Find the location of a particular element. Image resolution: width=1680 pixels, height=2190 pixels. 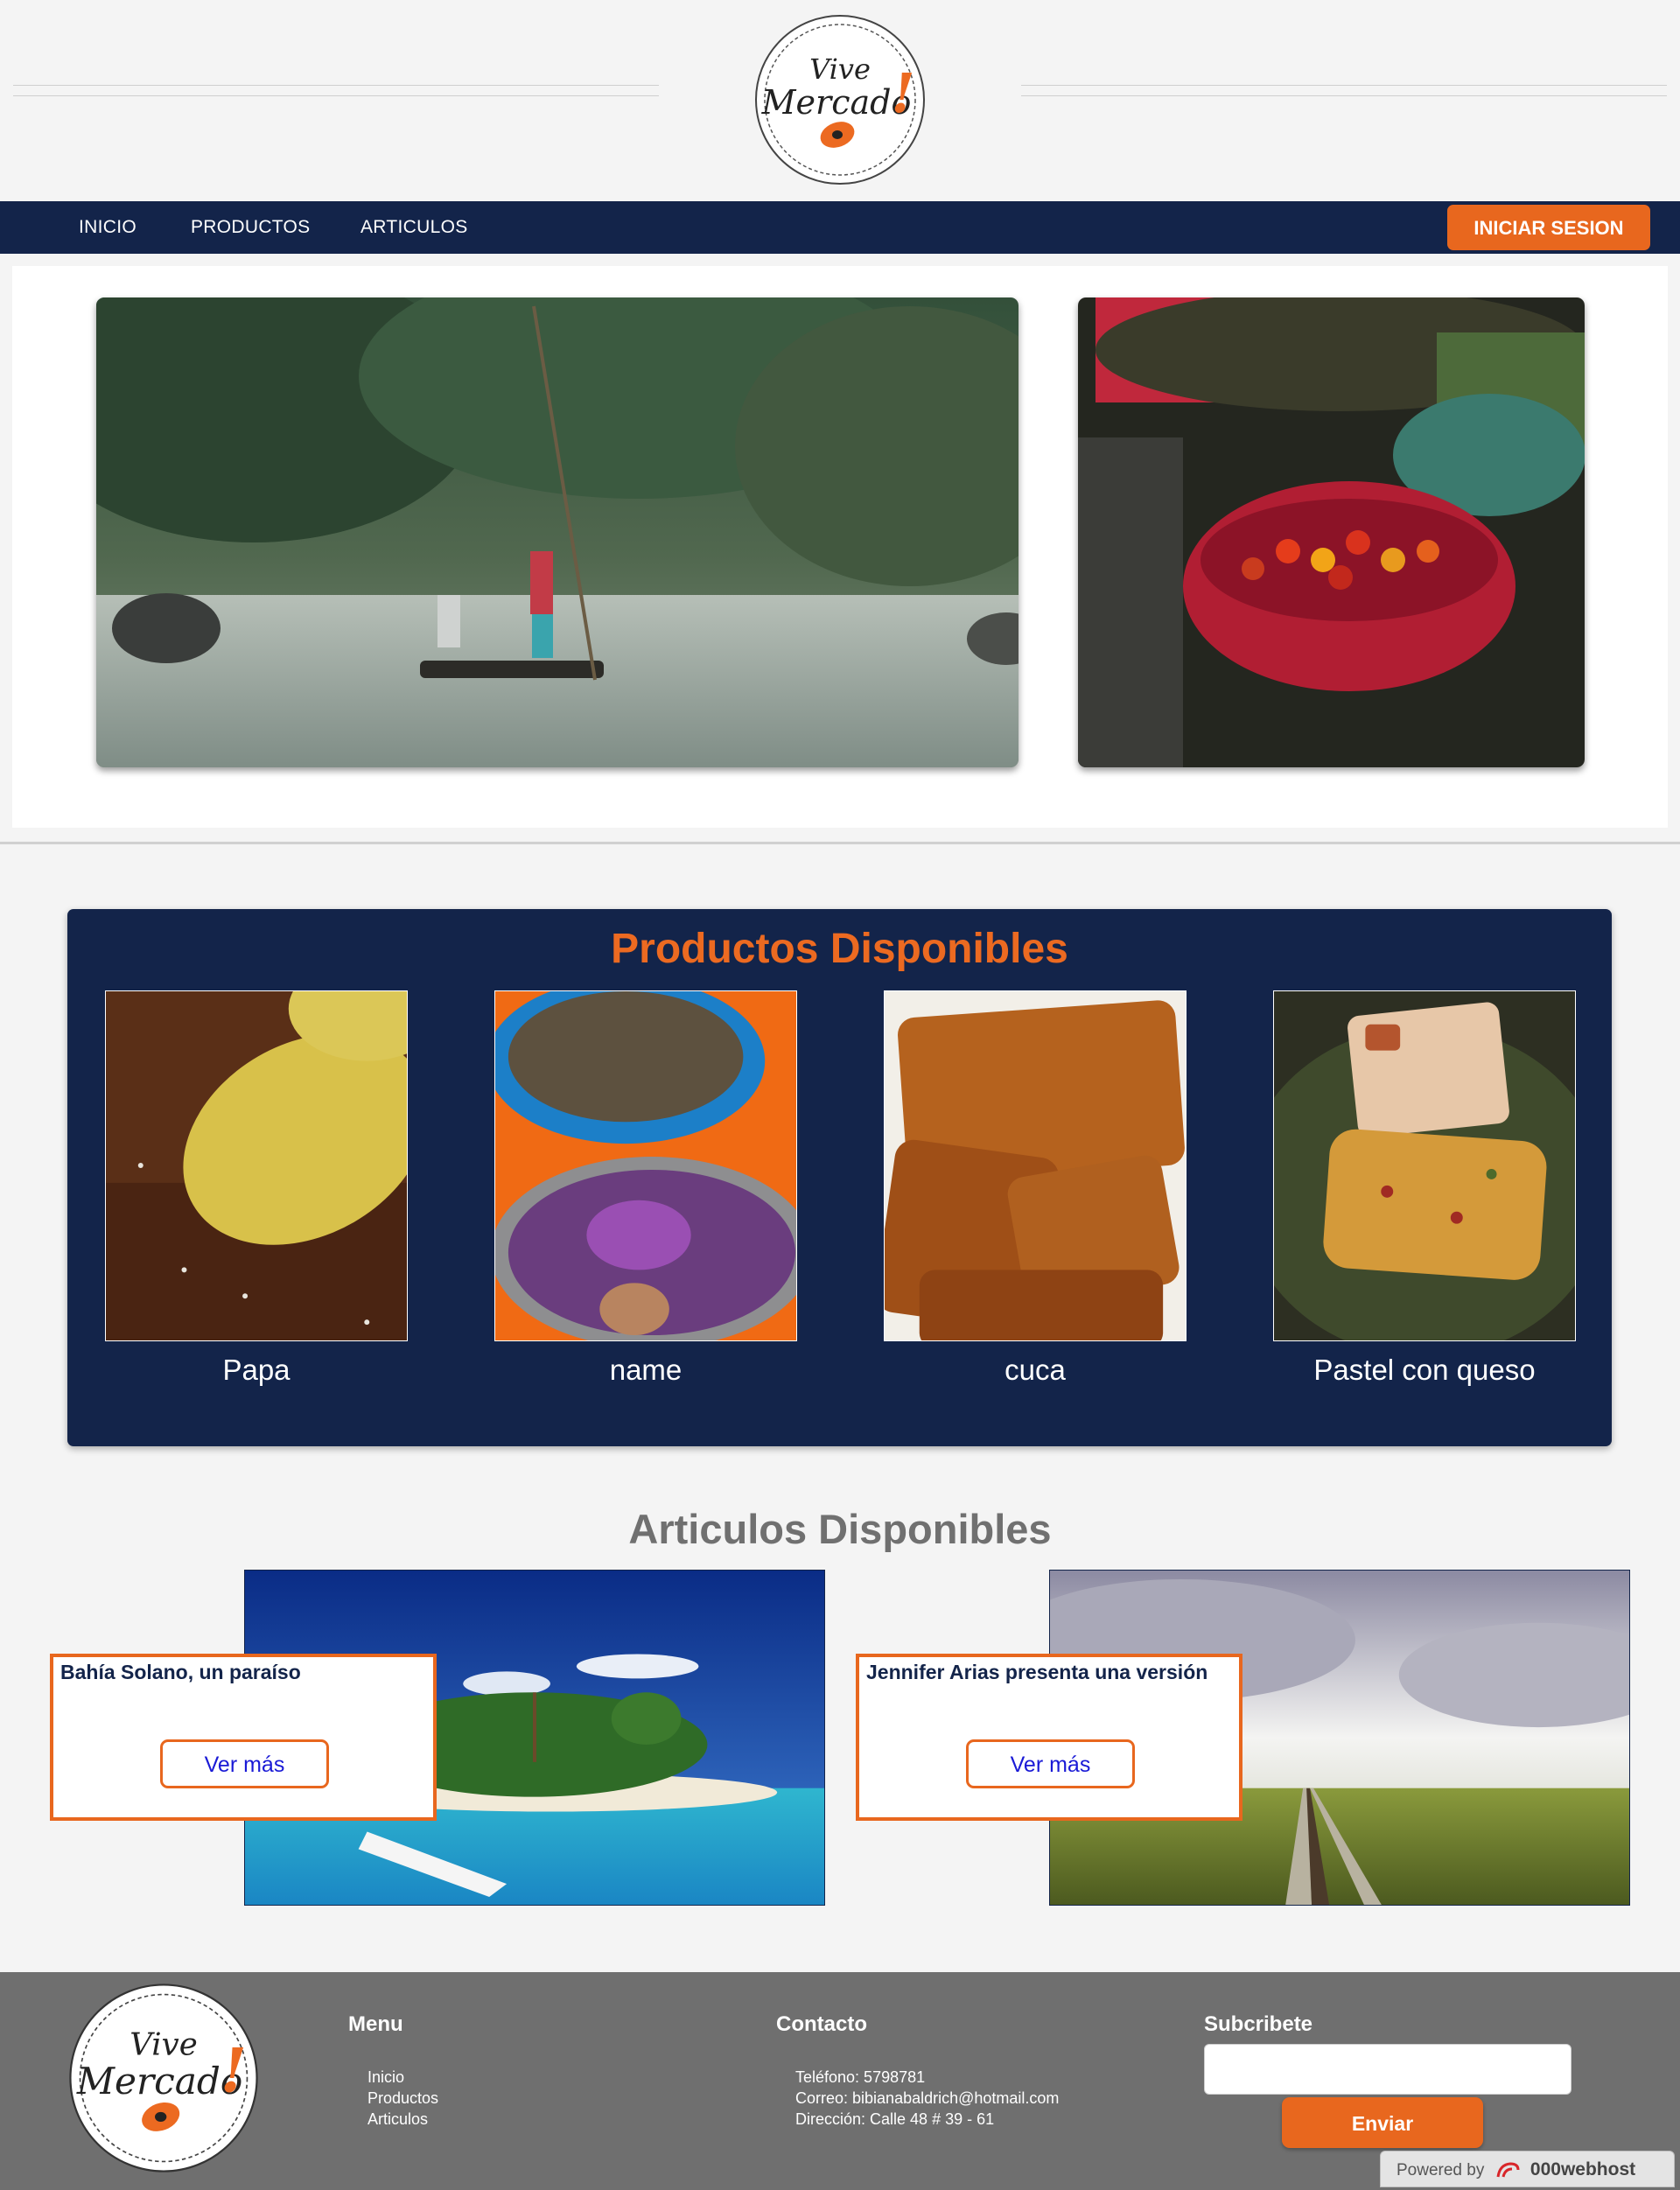

powered-prefix: Powered by is located at coordinates (1440, 2170).